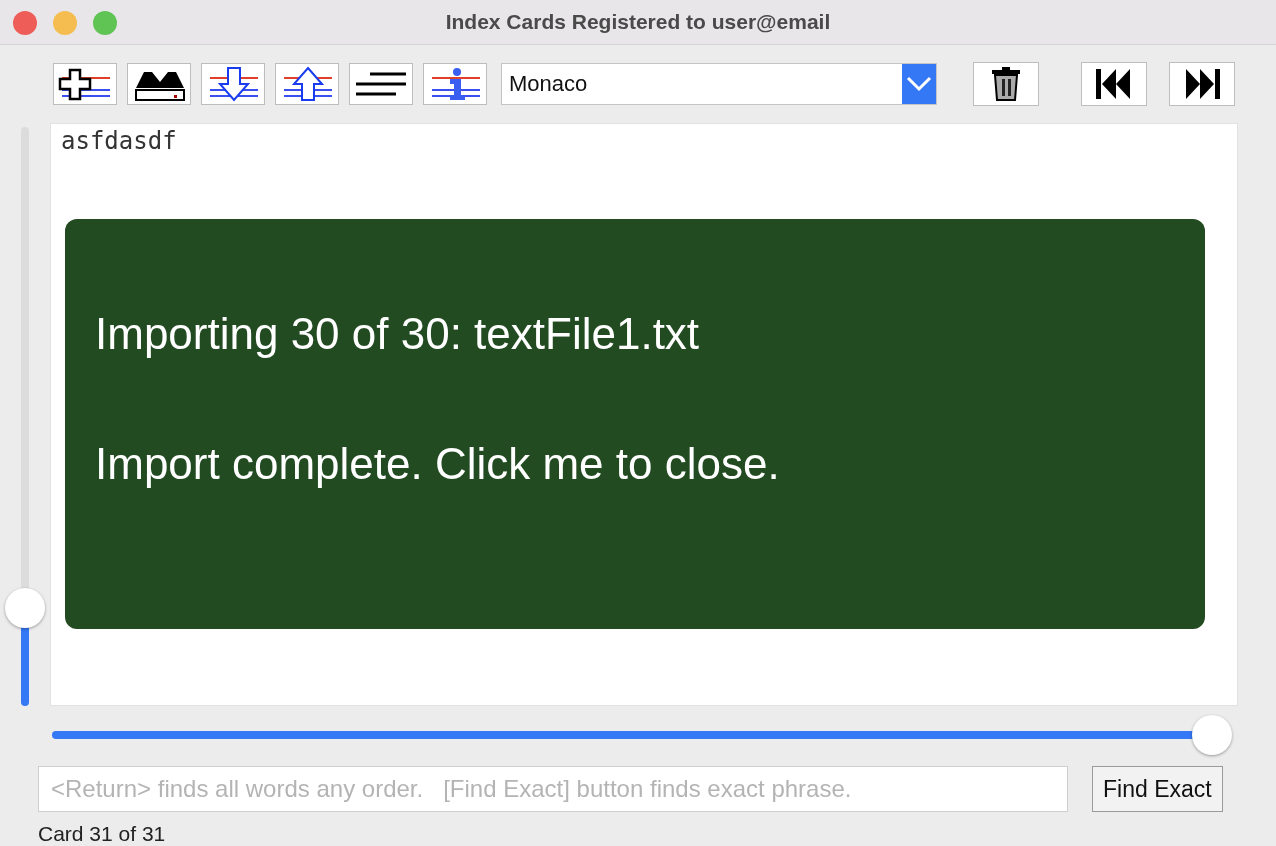  Describe the element at coordinates (119, 141) in the screenshot. I see `card-text: asfdasdf` at that location.